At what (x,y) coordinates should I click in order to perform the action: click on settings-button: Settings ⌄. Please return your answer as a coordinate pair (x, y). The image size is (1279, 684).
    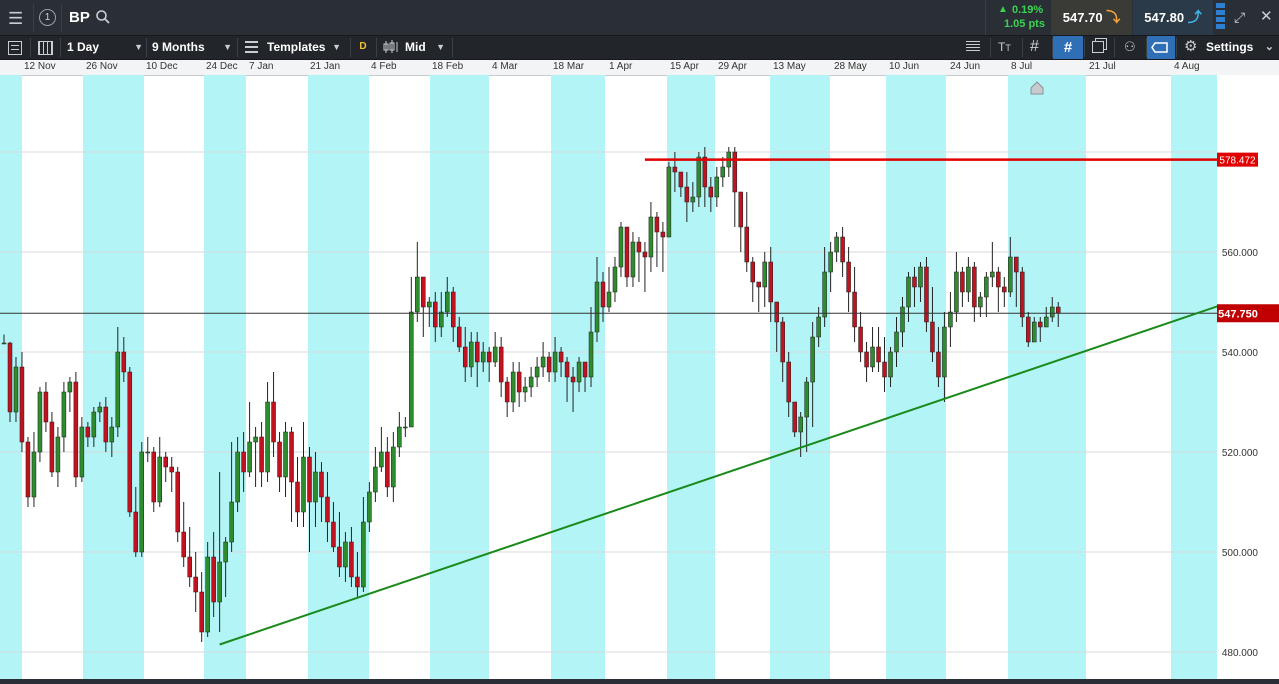
    Looking at the image, I should click on (1241, 47).